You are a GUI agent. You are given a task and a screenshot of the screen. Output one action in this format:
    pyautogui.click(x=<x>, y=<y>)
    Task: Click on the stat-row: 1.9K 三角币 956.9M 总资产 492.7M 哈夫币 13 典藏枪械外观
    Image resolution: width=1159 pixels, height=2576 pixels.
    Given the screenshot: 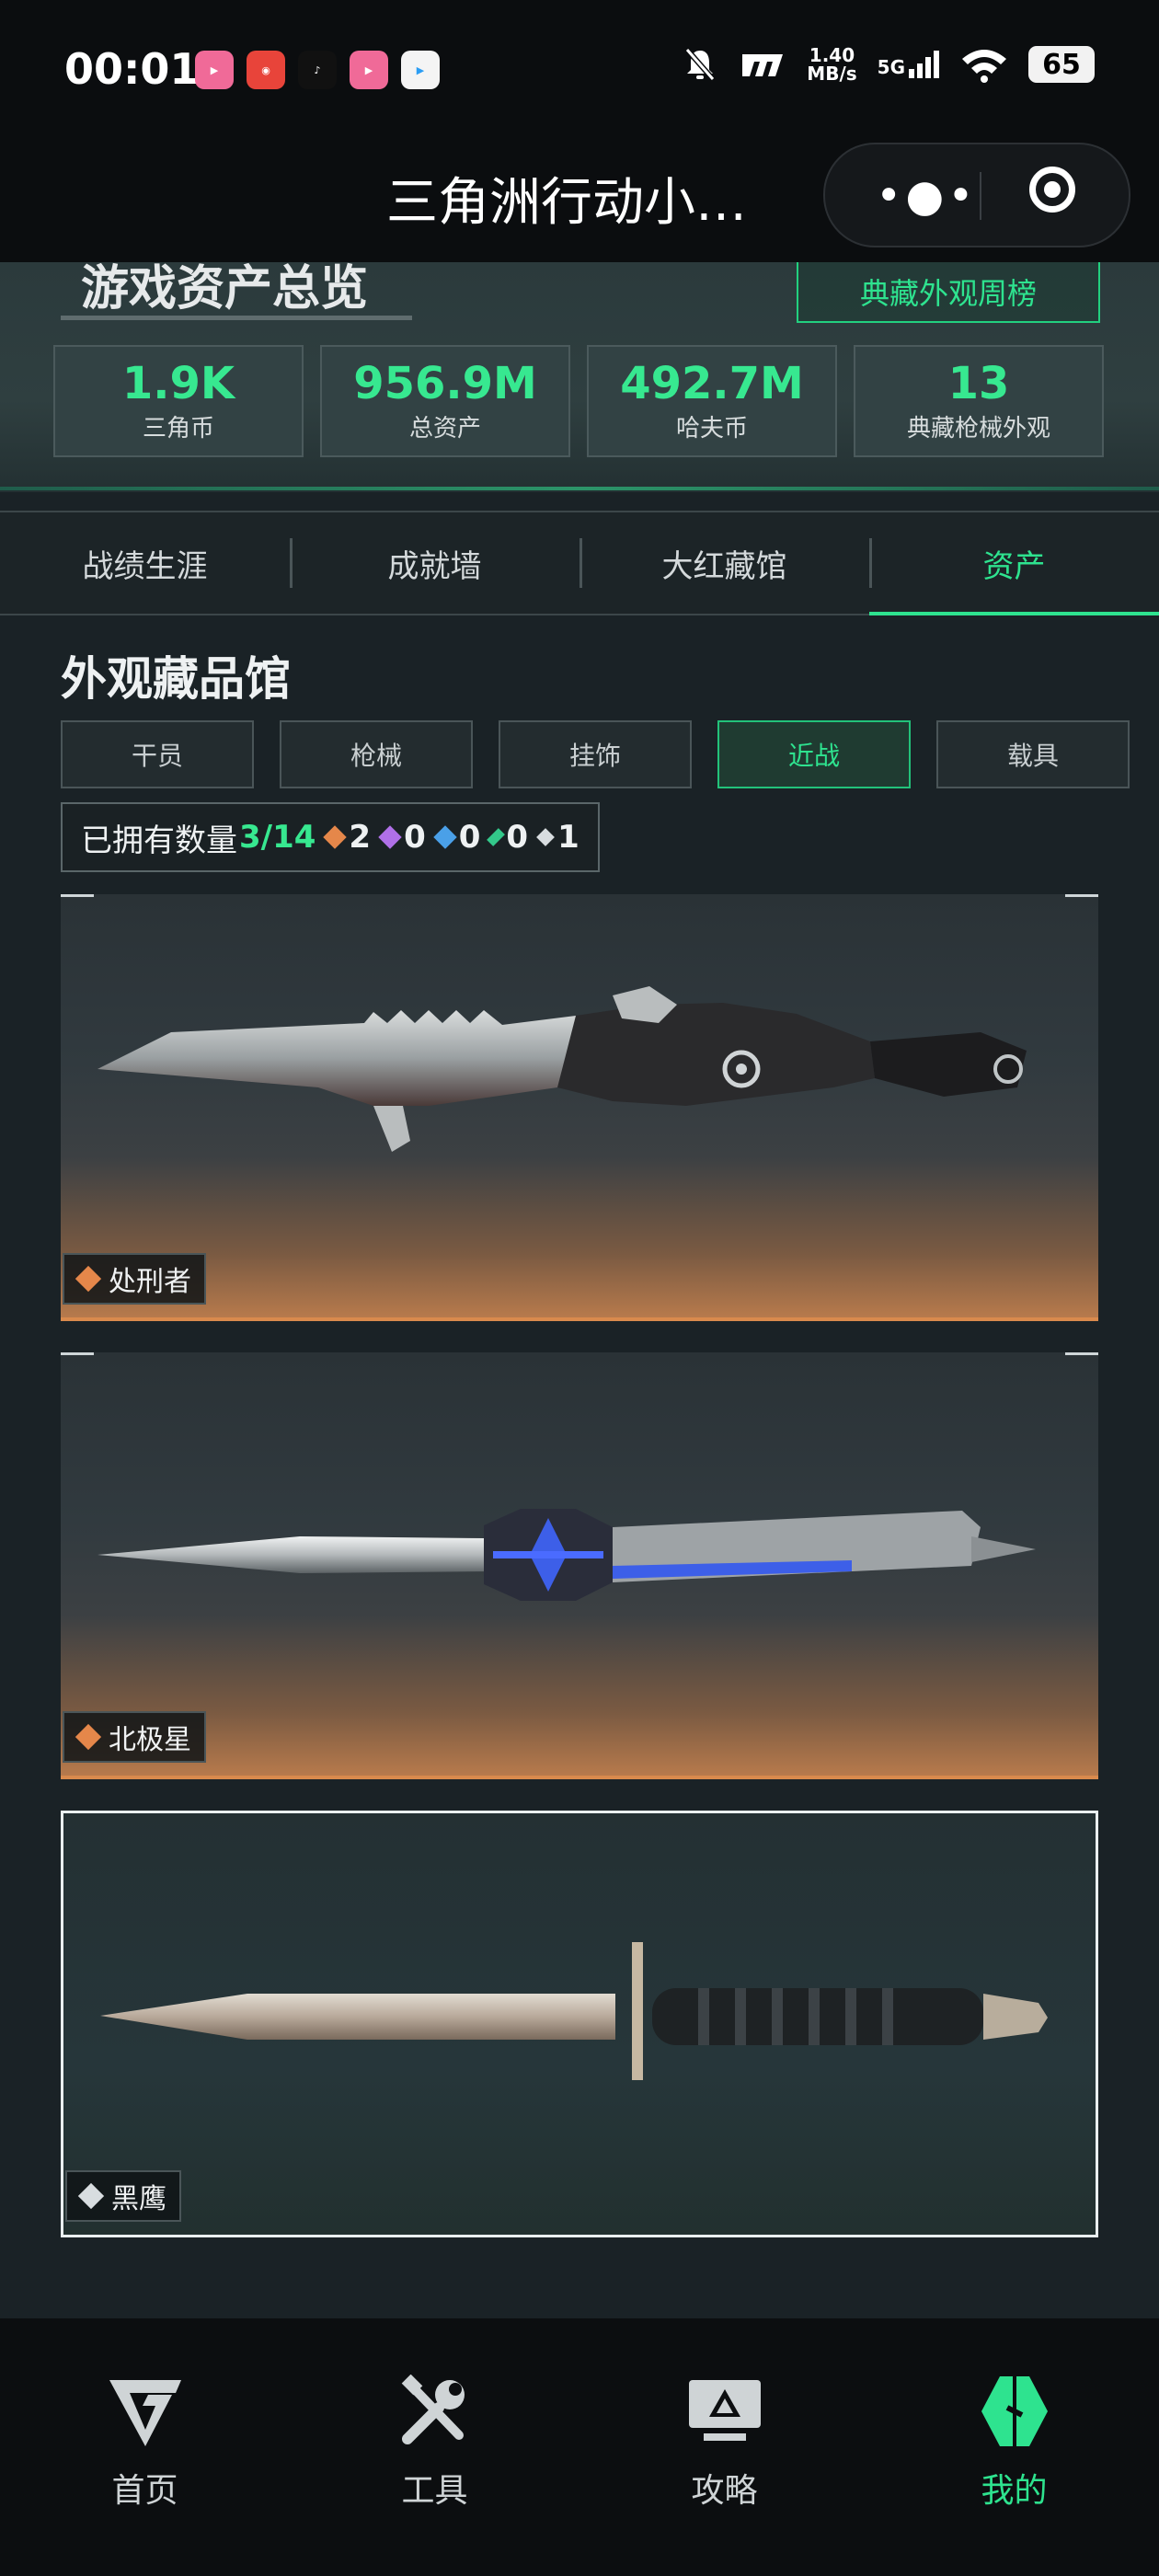 What is the action you would take?
    pyautogui.click(x=578, y=401)
    